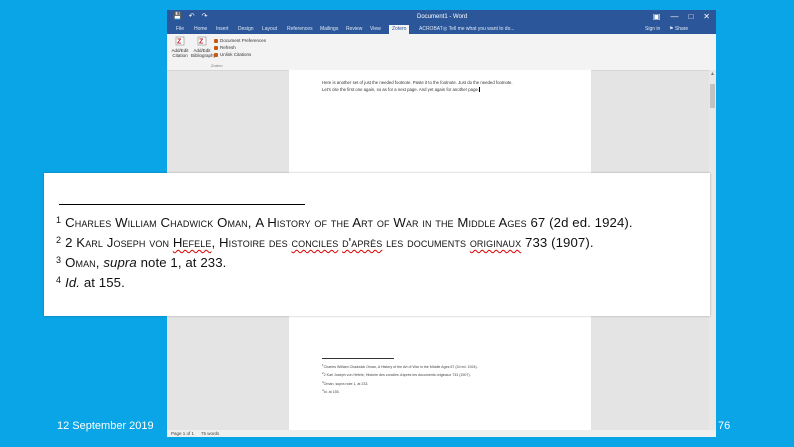 The height and width of the screenshot is (447, 794). Describe the element at coordinates (216, 54) in the screenshot. I see `unlink-icon` at that location.